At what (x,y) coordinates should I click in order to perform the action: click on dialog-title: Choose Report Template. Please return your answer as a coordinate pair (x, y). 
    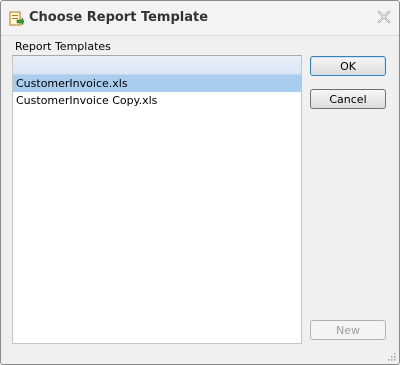
    Looking at the image, I should click on (119, 17).